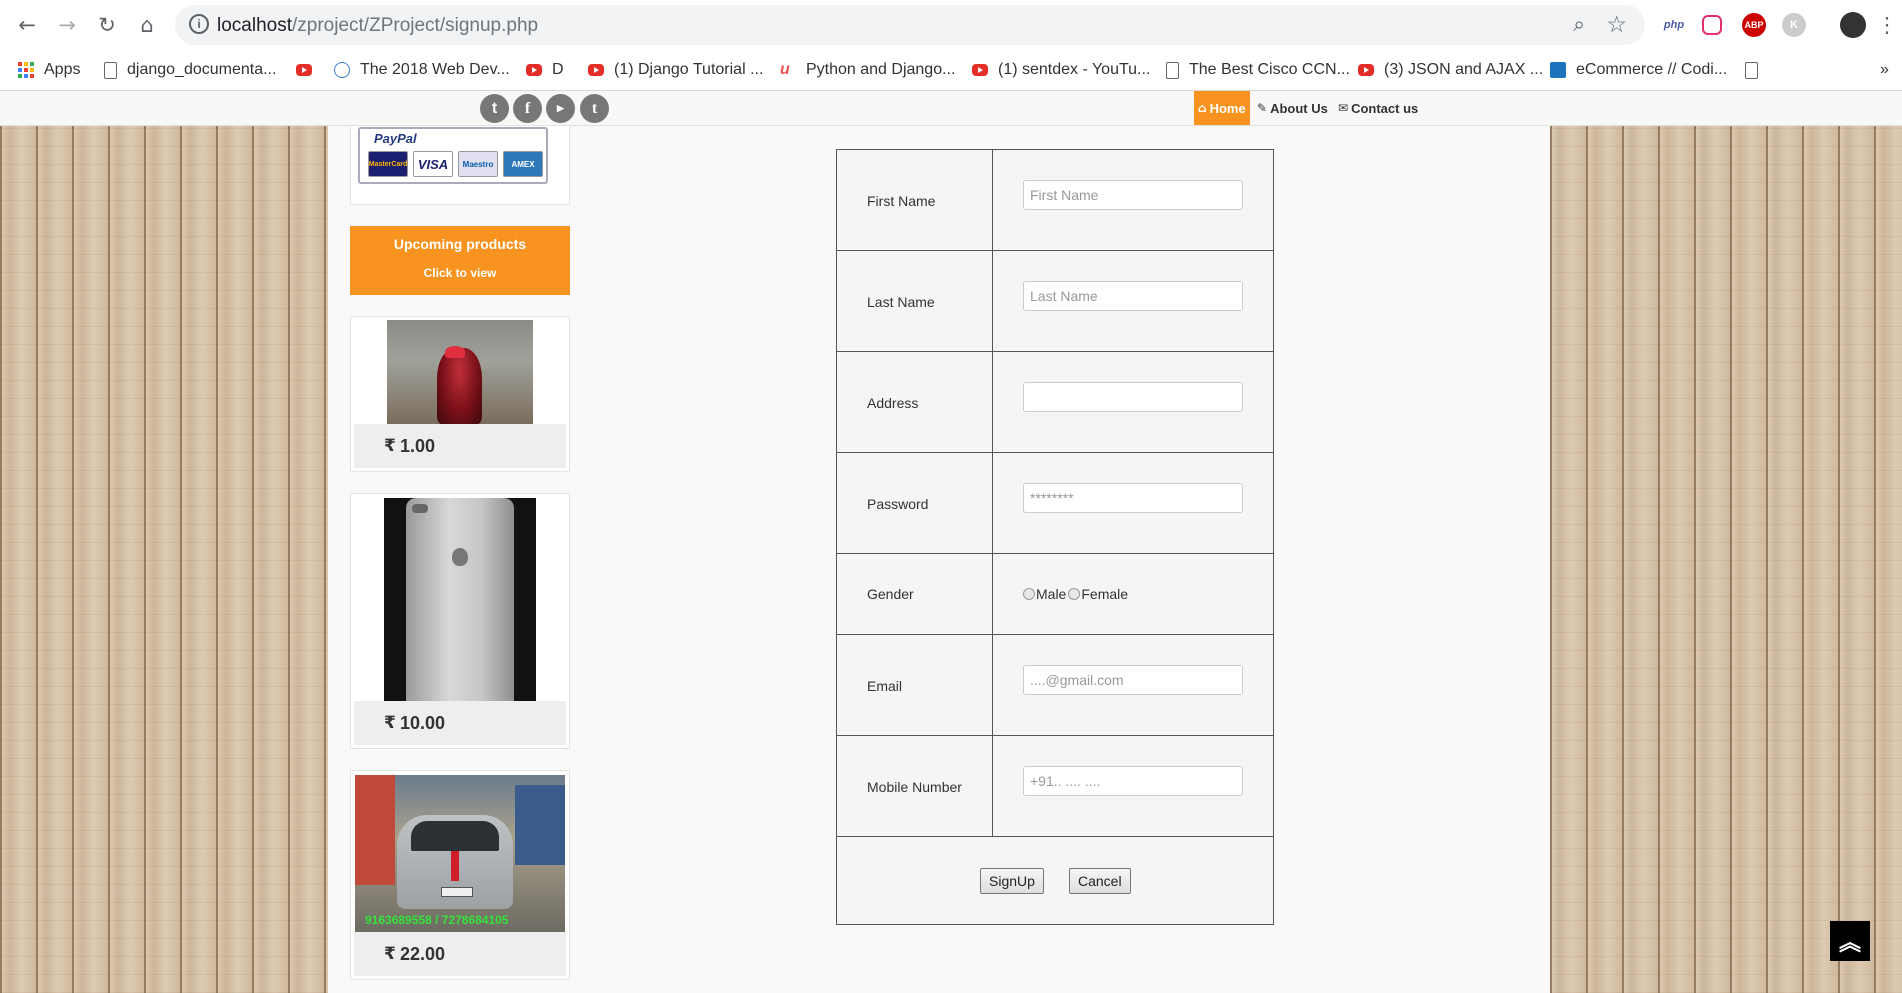 Image resolution: width=1902 pixels, height=993 pixels. Describe the element at coordinates (560, 108) in the screenshot. I see `youtube-social-icon: ▶` at that location.